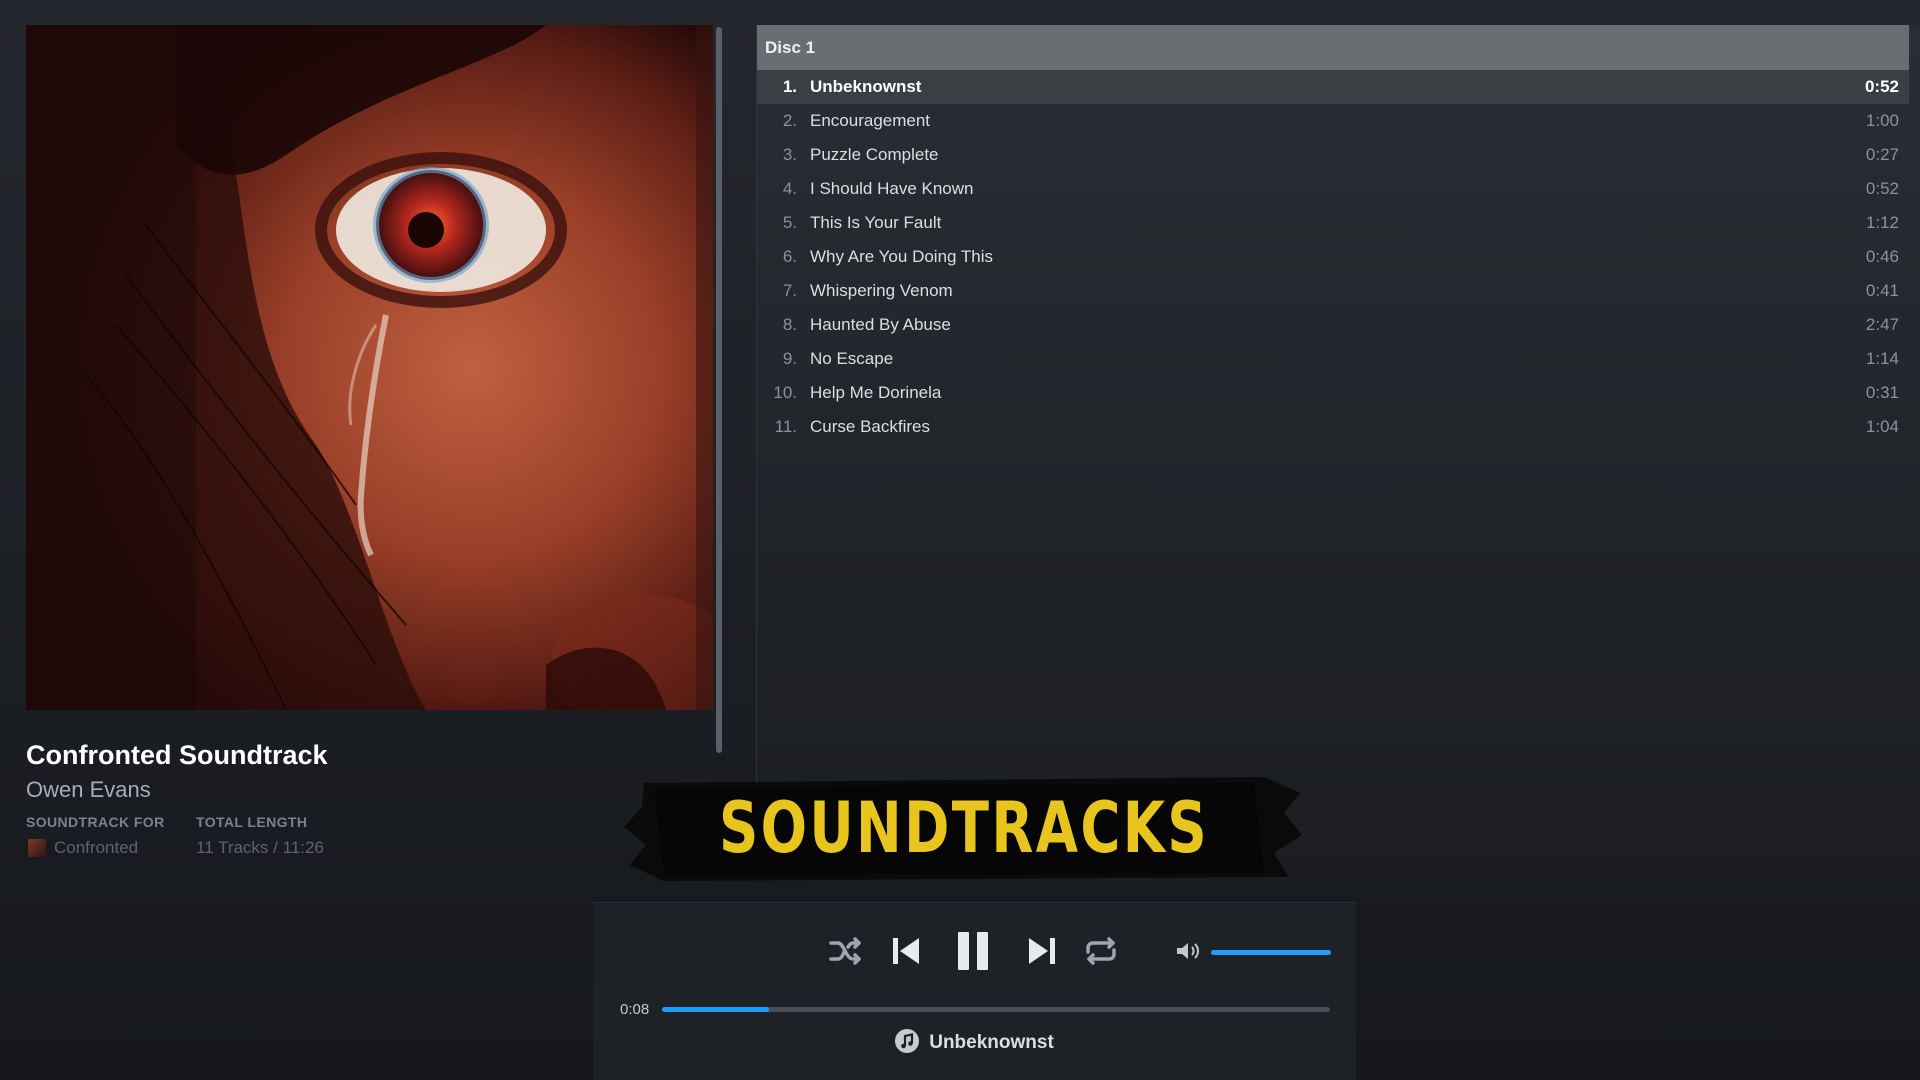 This screenshot has height=1080, width=1920. Describe the element at coordinates (876, 392) in the screenshot. I see `track-title: Help Me Dorinela` at that location.